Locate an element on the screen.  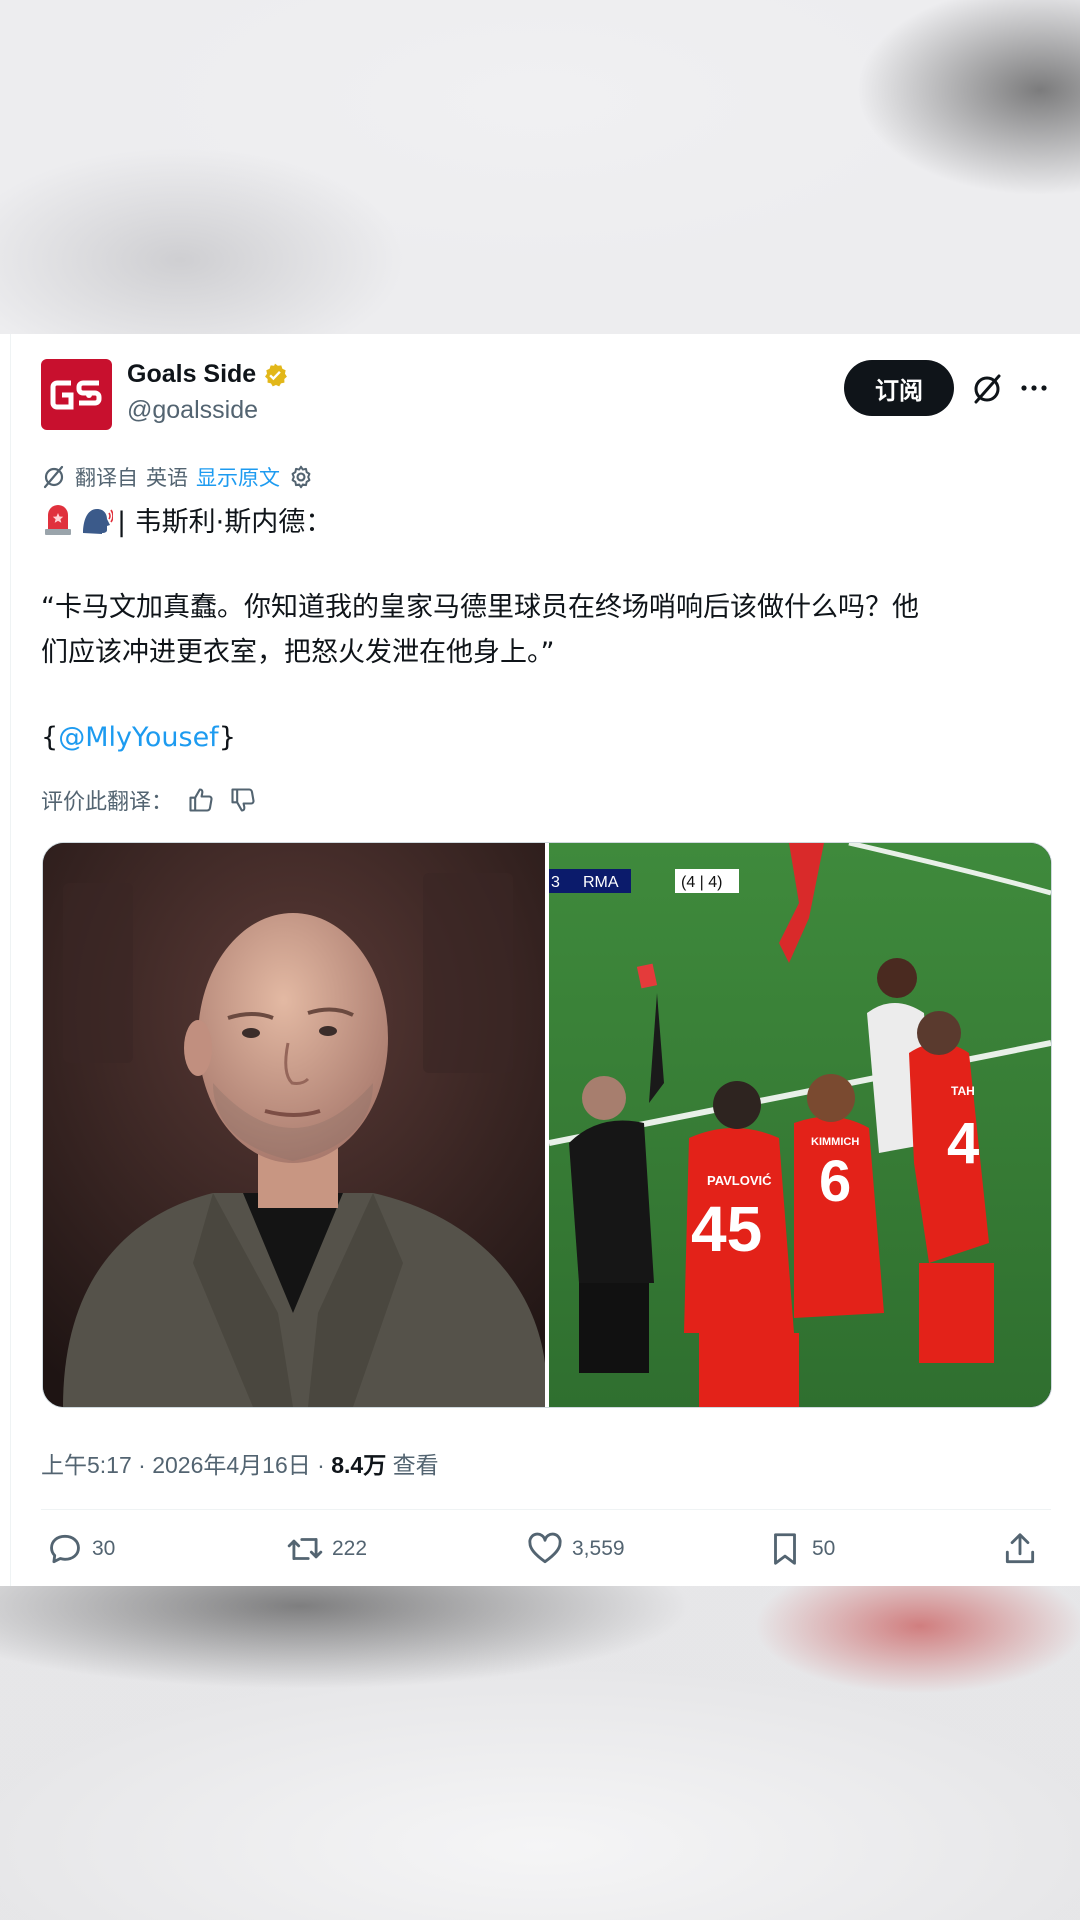
jersey-45-name: PAVLOVIĆ is located at coordinates (739, 1180).